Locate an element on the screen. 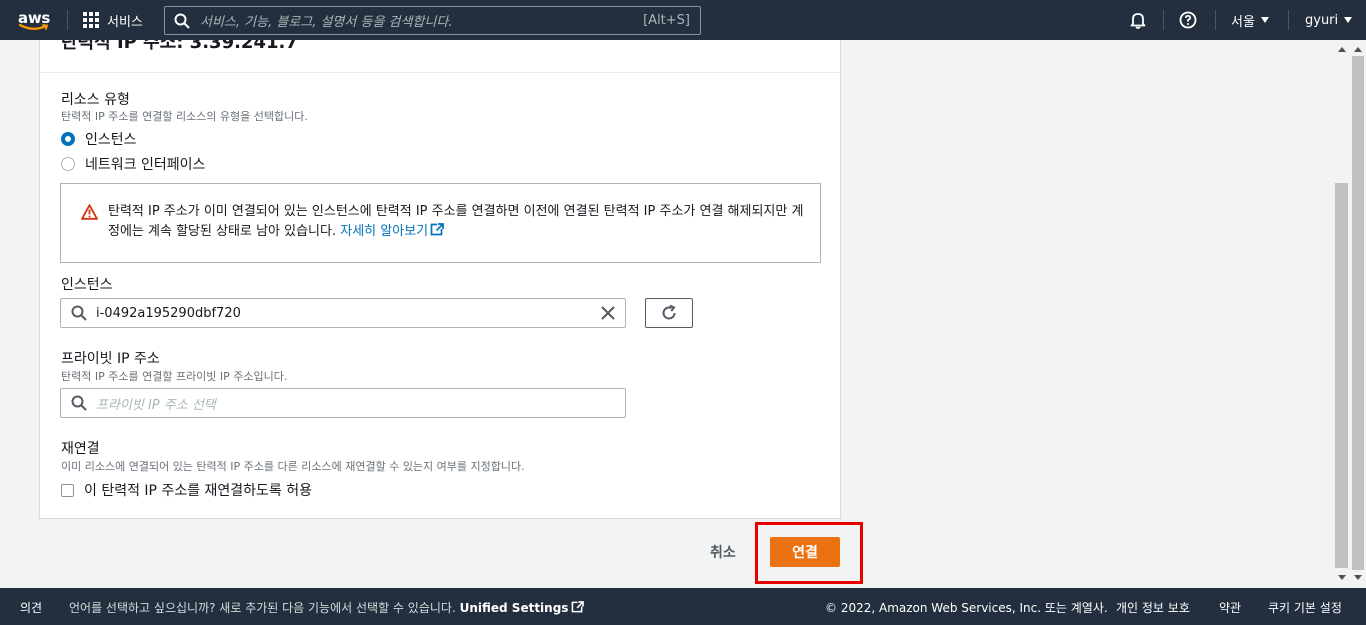 The width and height of the screenshot is (1366, 625). unified-settings-link: Unified Settings is located at coordinates (514, 608).